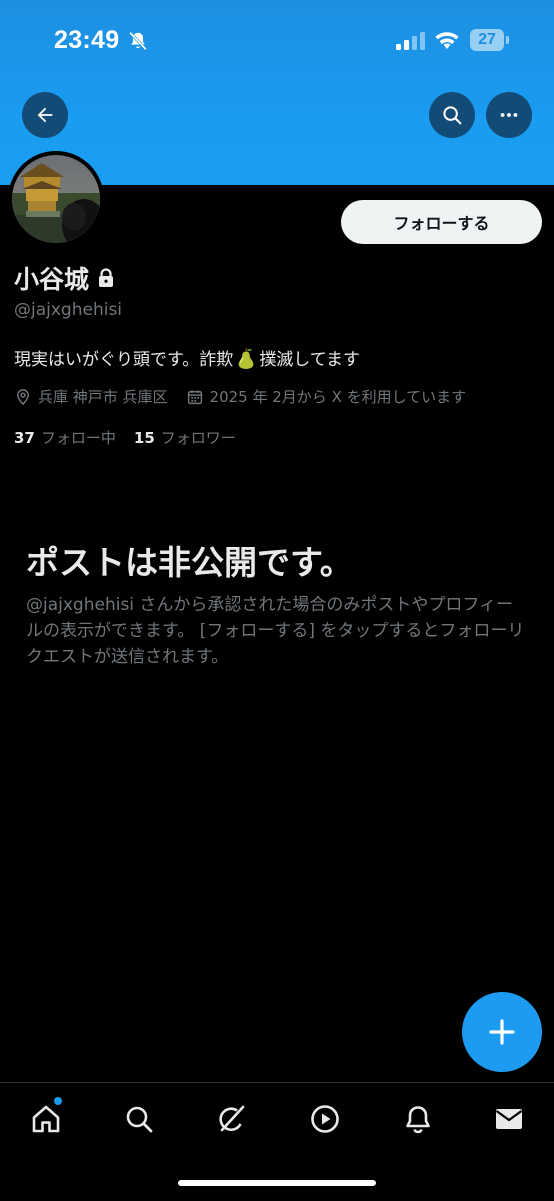 The width and height of the screenshot is (554, 1201). I want to click on messages-icon, so click(509, 1119).